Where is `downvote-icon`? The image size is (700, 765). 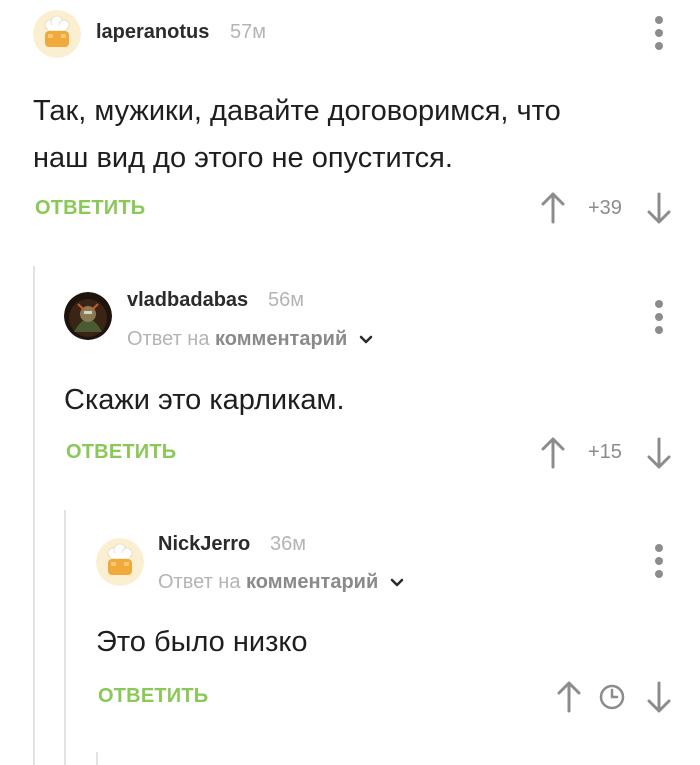 downvote-icon is located at coordinates (659, 697).